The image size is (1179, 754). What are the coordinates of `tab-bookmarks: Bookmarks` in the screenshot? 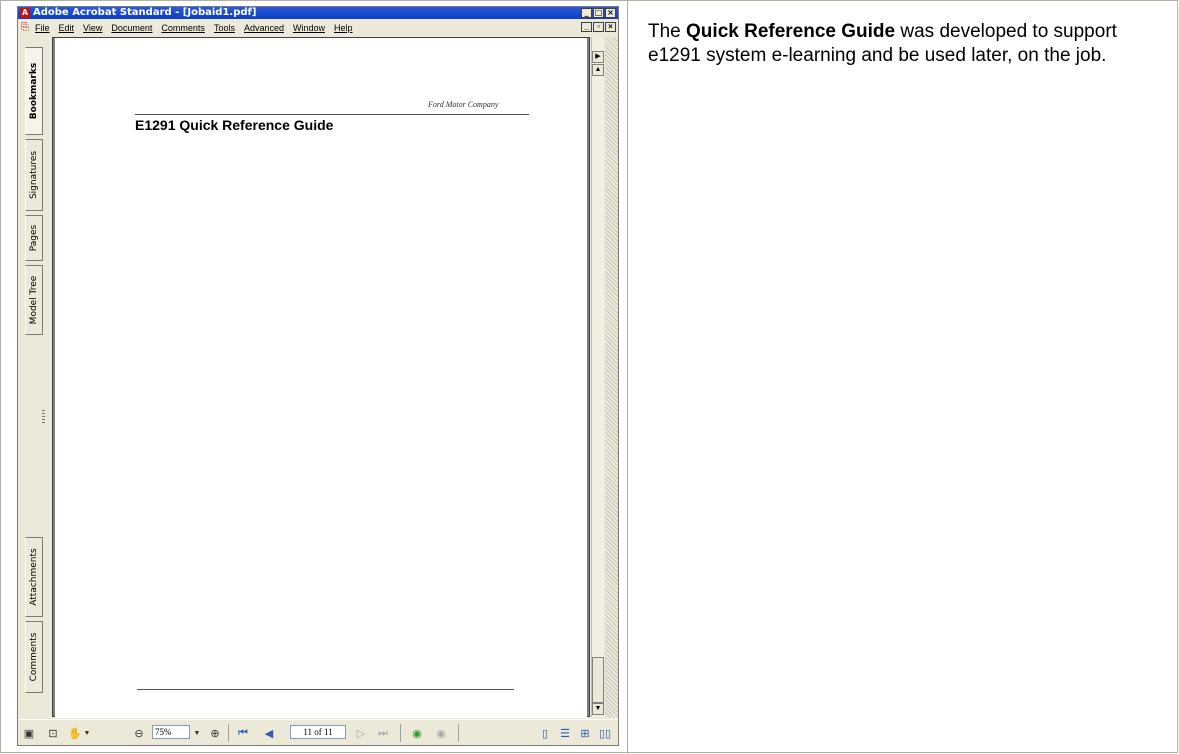 It's located at (34, 91).